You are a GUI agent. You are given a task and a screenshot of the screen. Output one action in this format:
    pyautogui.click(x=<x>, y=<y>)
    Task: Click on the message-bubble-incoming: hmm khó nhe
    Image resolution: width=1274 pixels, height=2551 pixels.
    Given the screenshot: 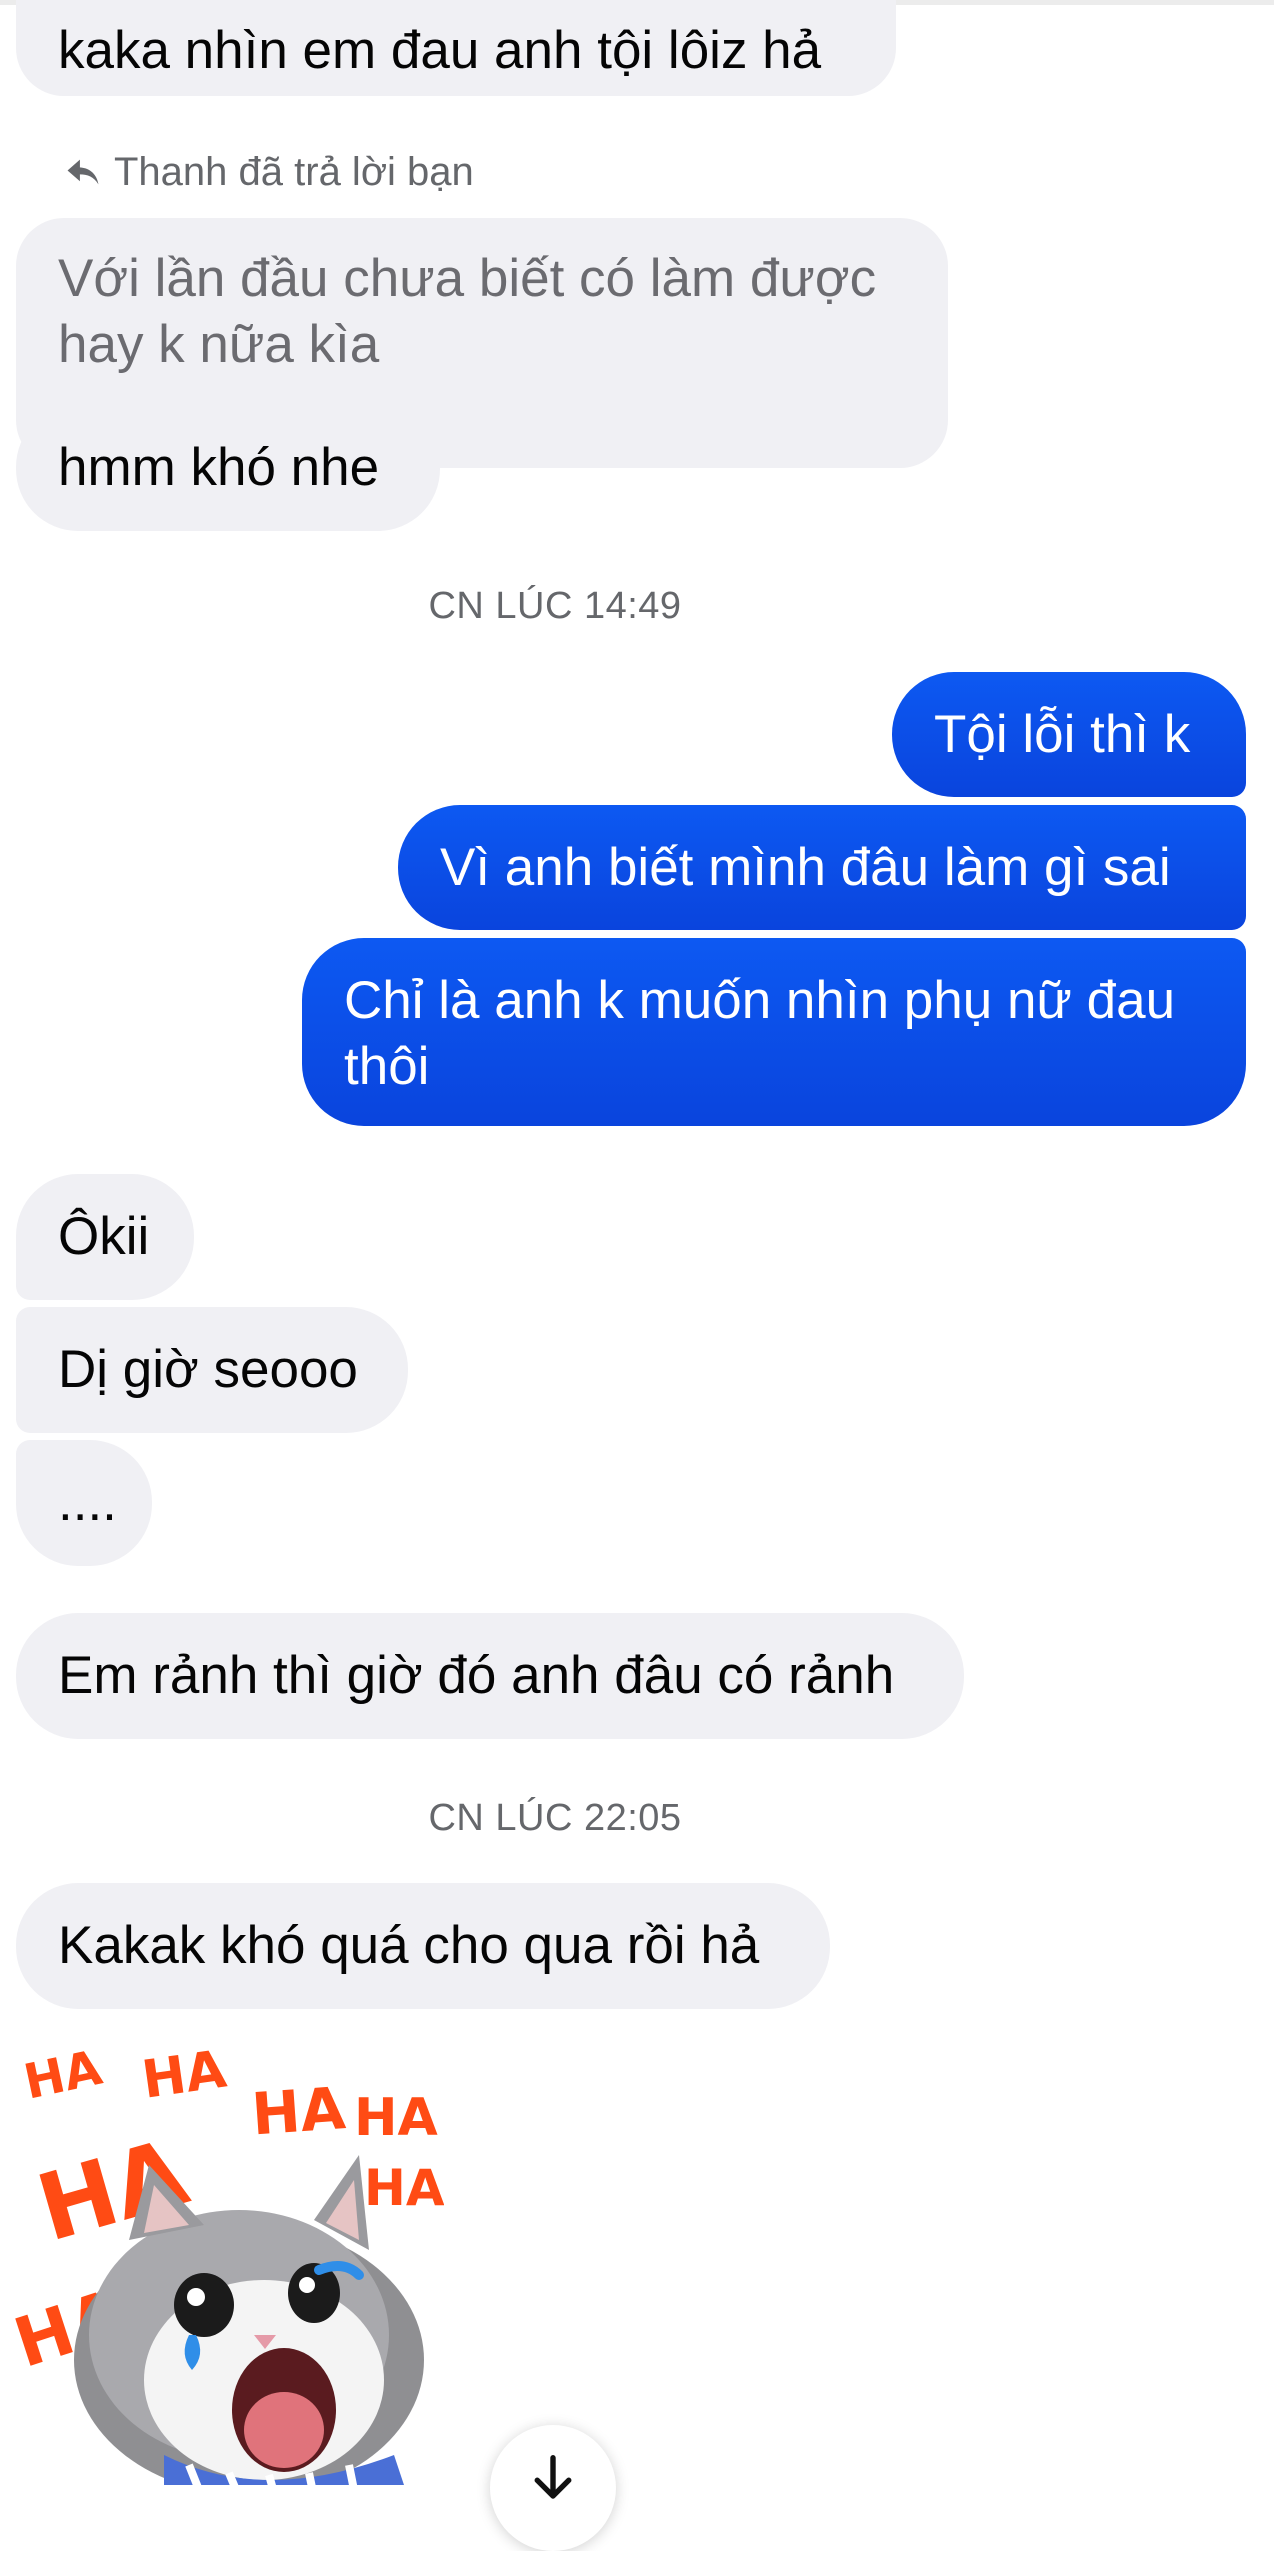 What is the action you would take?
    pyautogui.click(x=228, y=468)
    